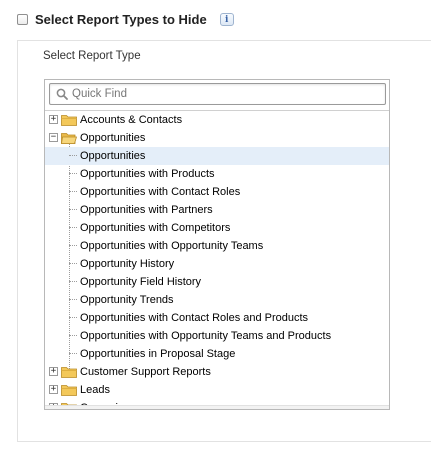 This screenshot has height=466, width=431. Describe the element at coordinates (217, 372) in the screenshot. I see `tree-category: + Customer Support Reports` at that location.